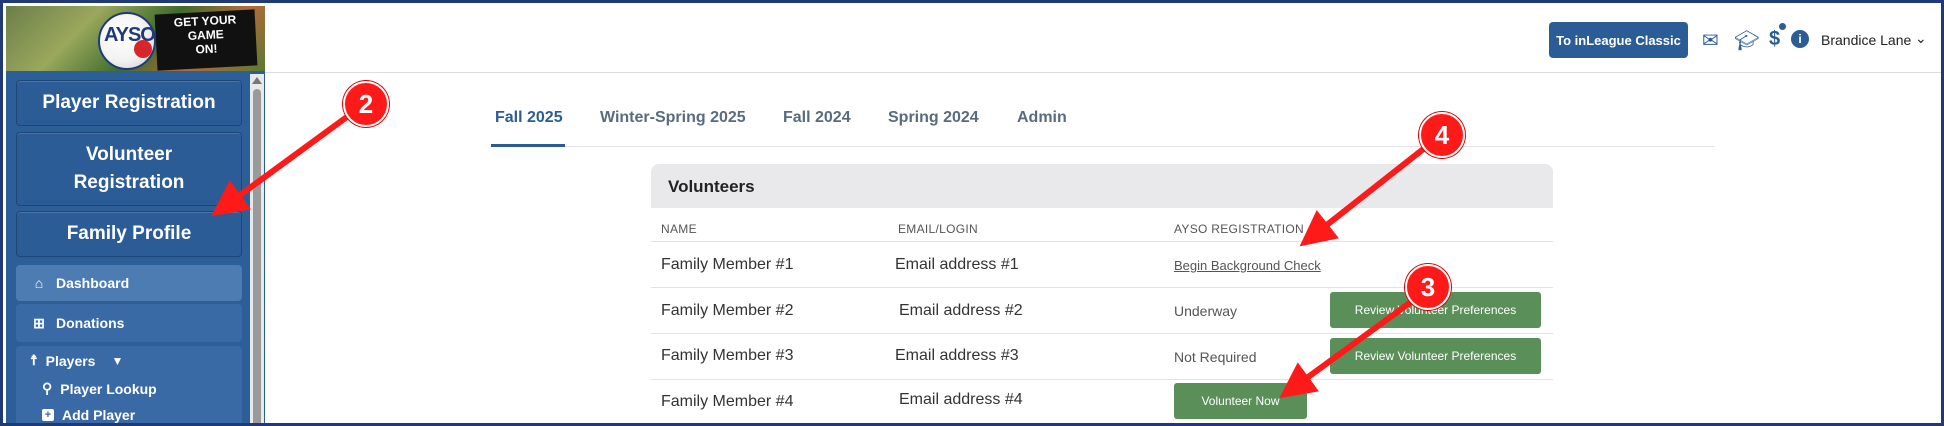 The image size is (1944, 426). Describe the element at coordinates (1442, 135) in the screenshot. I see `annotation-badge-4: 4` at that location.